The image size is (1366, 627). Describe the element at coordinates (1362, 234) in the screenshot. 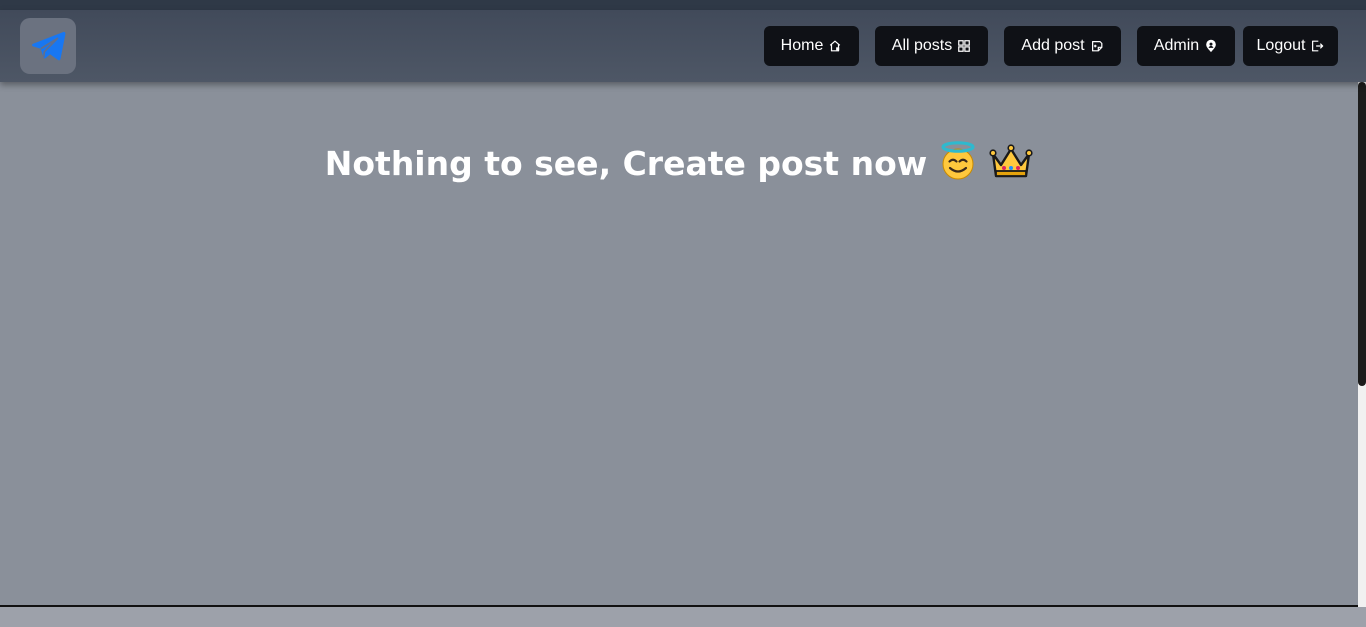

I see `scrollbar-thumb` at that location.